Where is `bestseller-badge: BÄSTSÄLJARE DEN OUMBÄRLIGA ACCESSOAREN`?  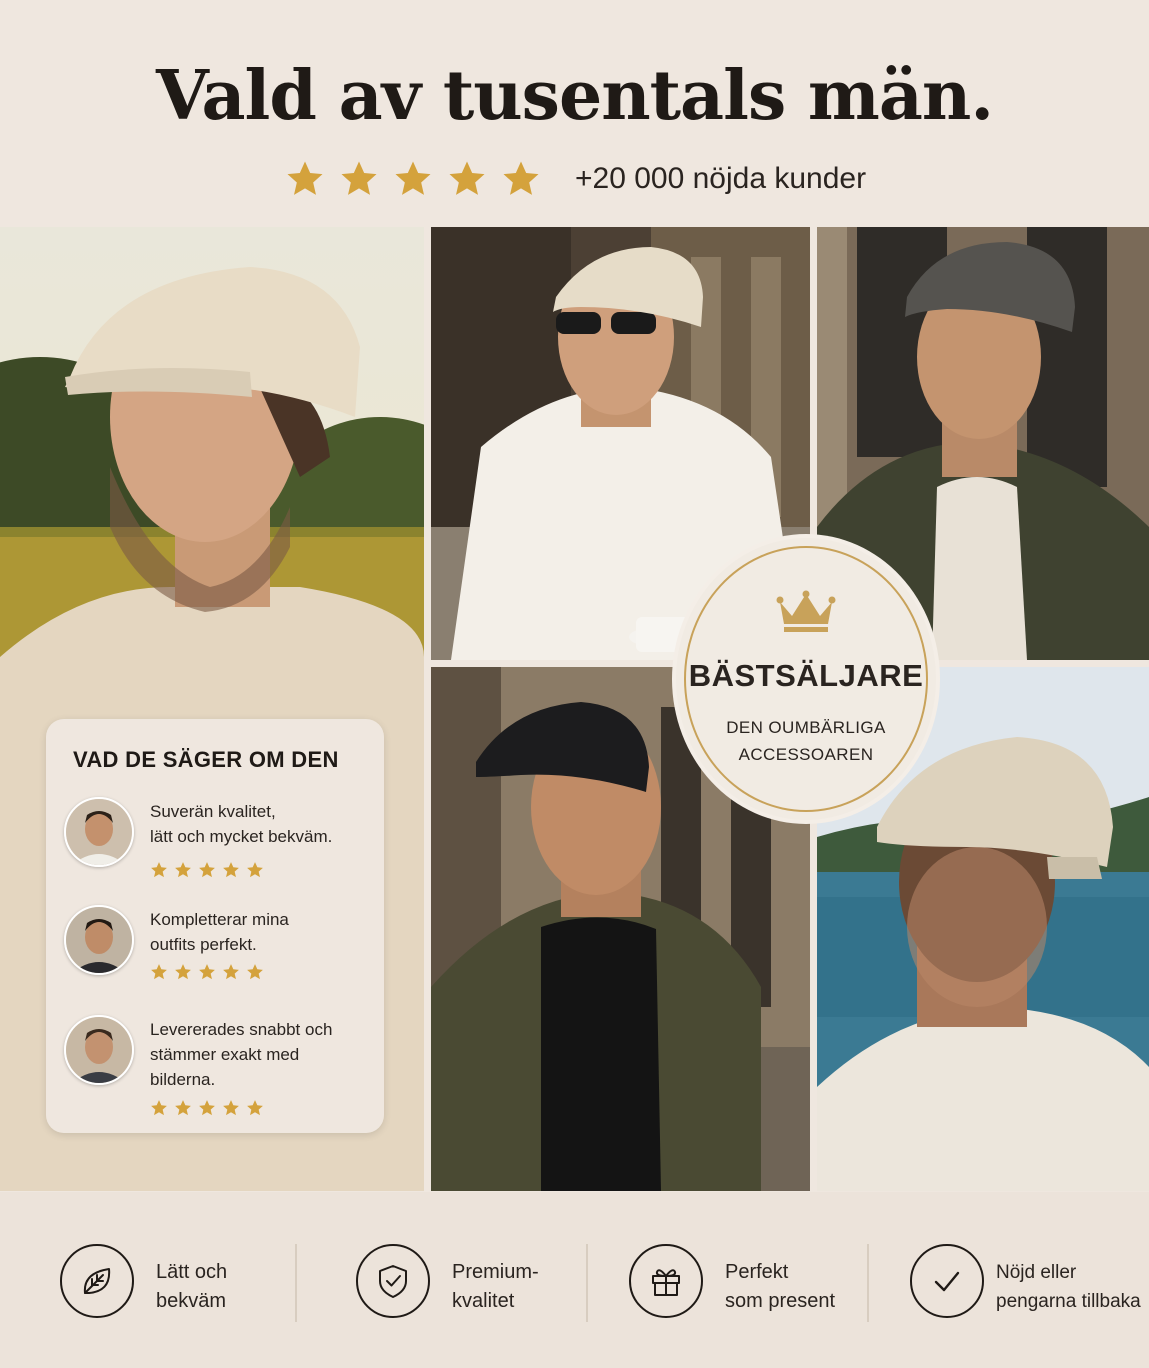
bestseller-badge: BÄSTSÄLJARE DEN OUMBÄRLIGA ACCESSOAREN is located at coordinates (806, 679).